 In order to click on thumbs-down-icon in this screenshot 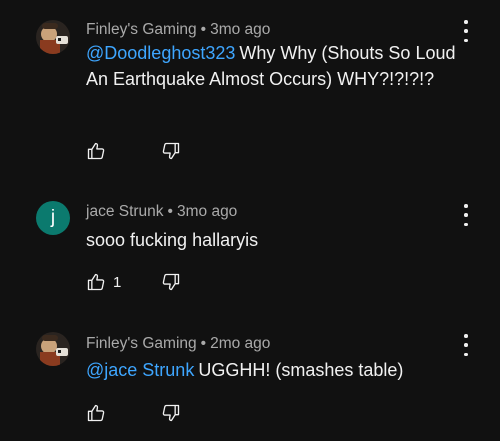, I will do `click(171, 413)`.